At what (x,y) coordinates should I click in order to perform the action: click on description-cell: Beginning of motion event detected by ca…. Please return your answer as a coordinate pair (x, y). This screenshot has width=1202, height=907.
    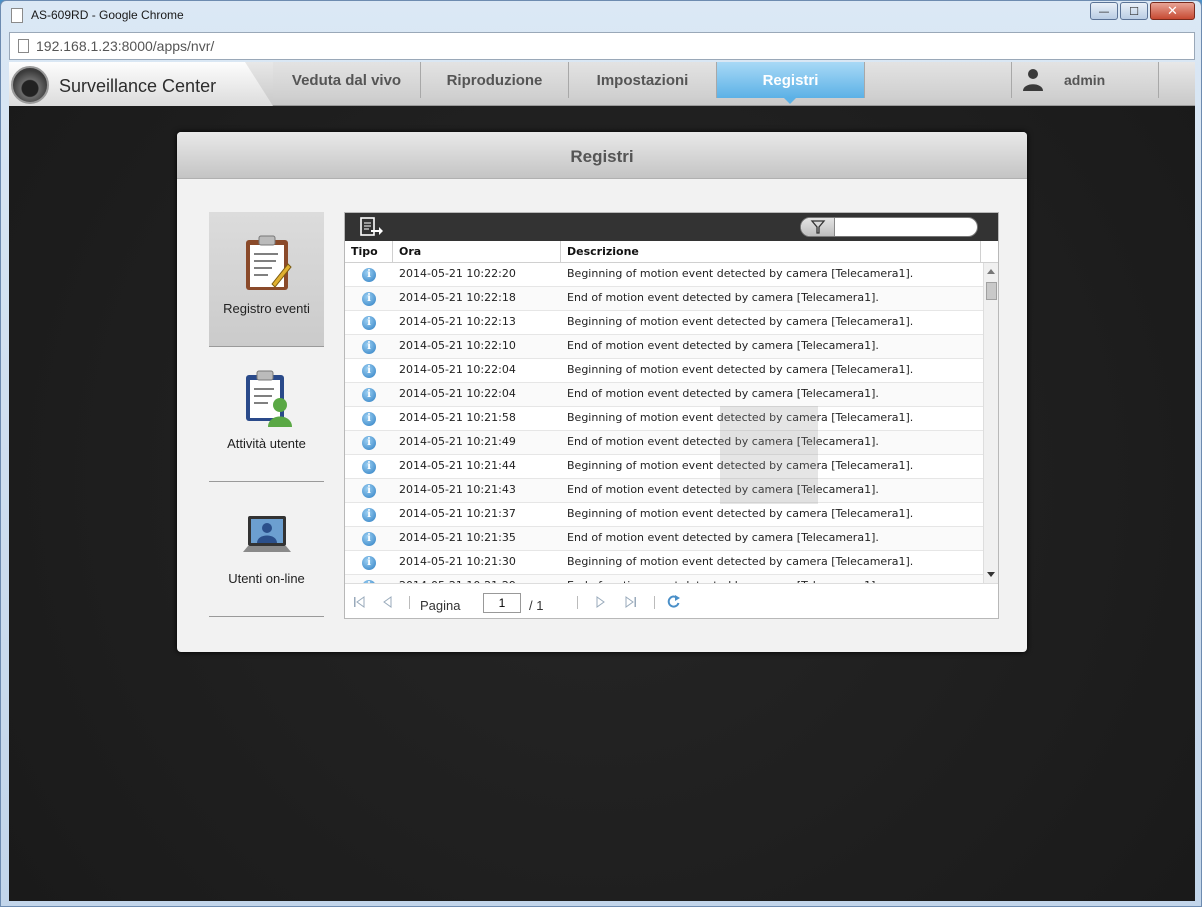
    Looking at the image, I should click on (740, 369).